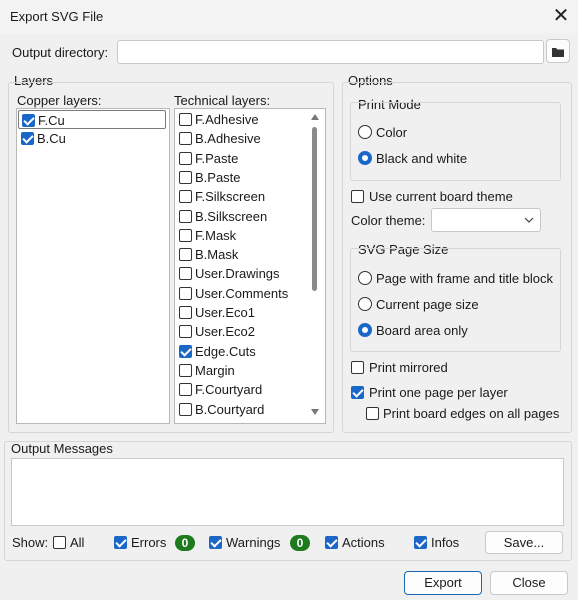 The width and height of the screenshot is (578, 600). I want to click on layer-list-item: Edge.Cuts, so click(241, 351).